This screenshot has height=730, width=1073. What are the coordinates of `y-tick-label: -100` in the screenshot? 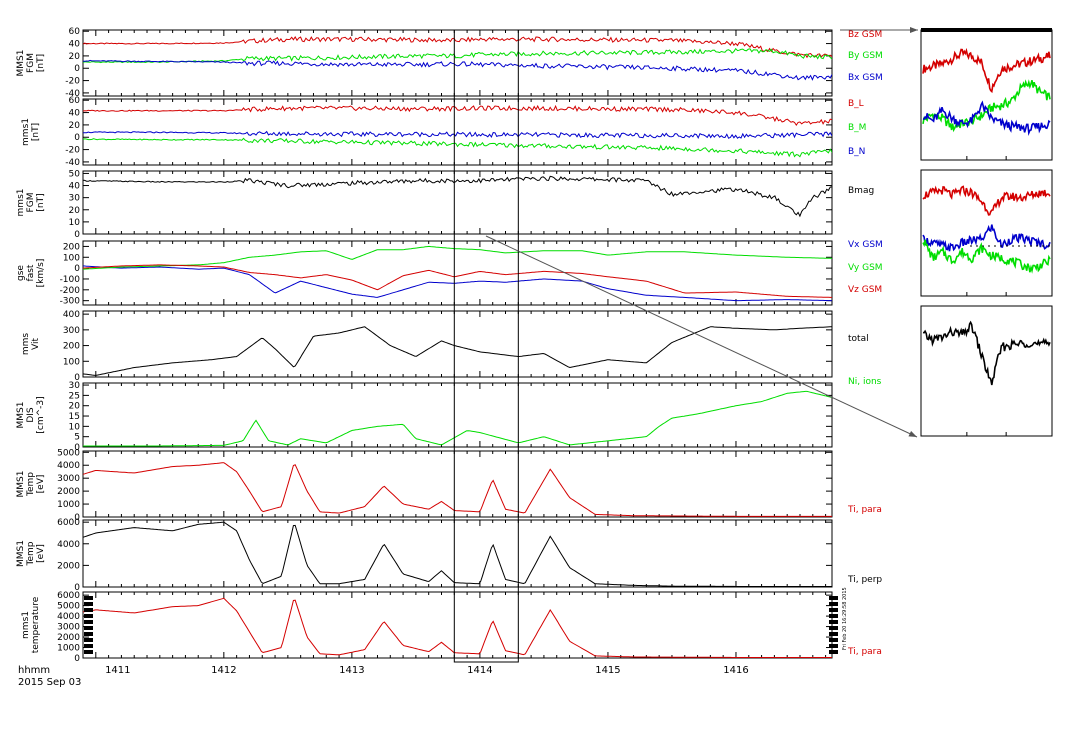 It's located at (70, 280).